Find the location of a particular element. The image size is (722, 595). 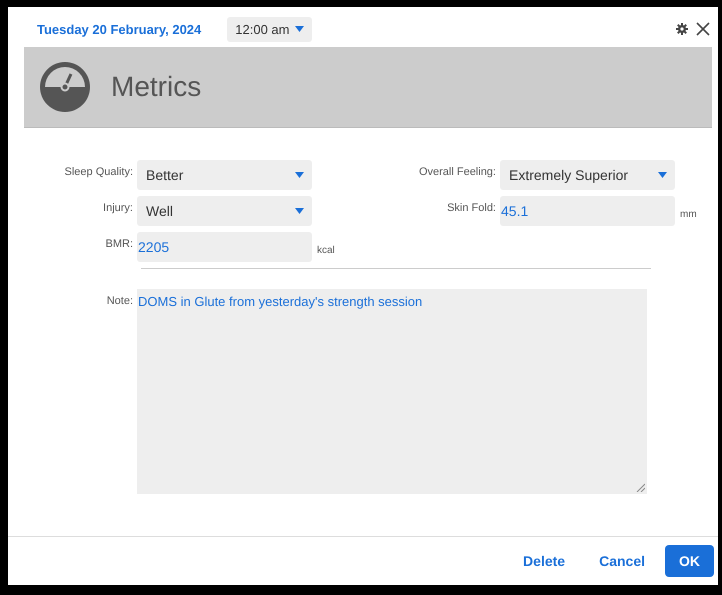

select-field: Better is located at coordinates (224, 175).